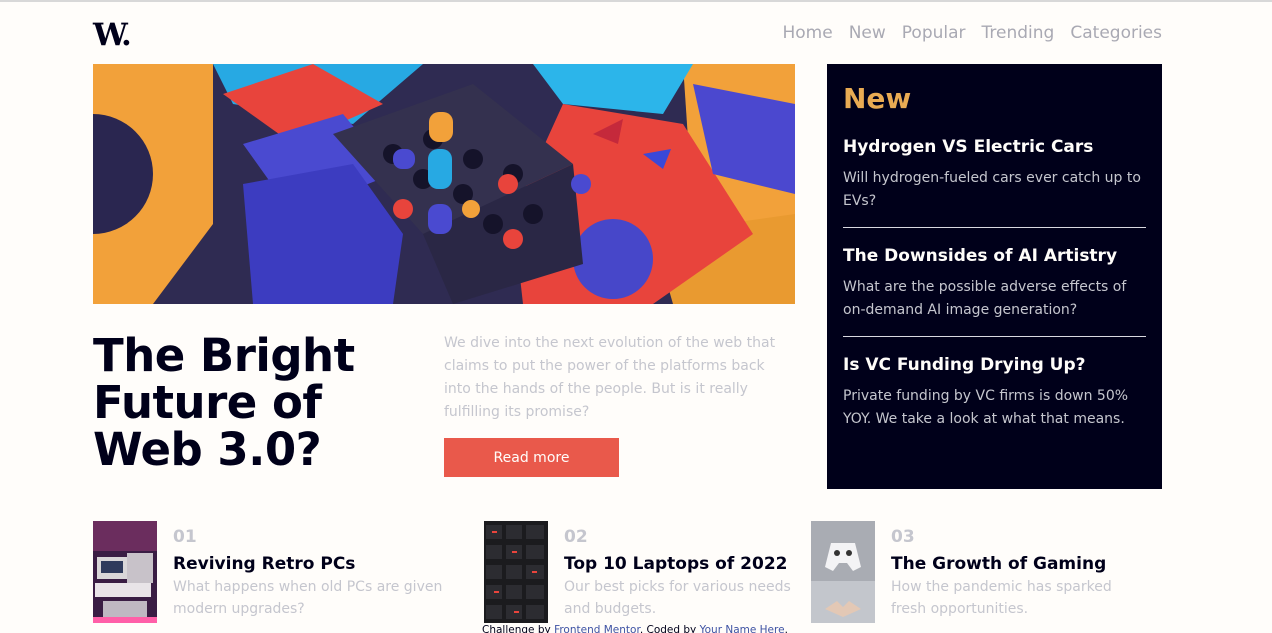  What do you see at coordinates (877, 98) in the screenshot?
I see `new-heading: New` at bounding box center [877, 98].